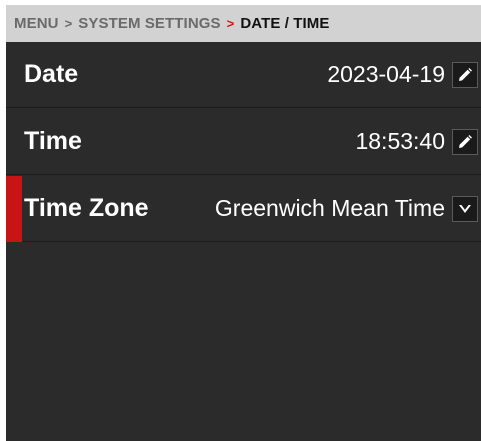 The height and width of the screenshot is (441, 481). What do you see at coordinates (243, 75) in the screenshot?
I see `date-setting-row: Date 2023-04-19` at bounding box center [243, 75].